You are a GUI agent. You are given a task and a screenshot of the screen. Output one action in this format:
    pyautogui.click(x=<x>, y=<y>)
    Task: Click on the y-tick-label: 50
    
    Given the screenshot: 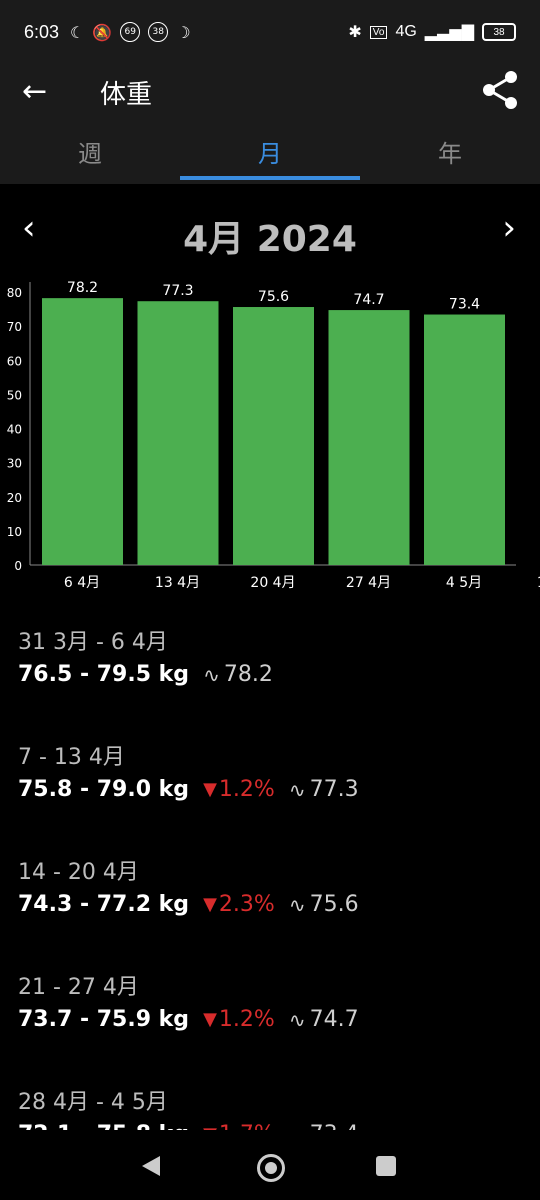 What is the action you would take?
    pyautogui.click(x=14, y=395)
    